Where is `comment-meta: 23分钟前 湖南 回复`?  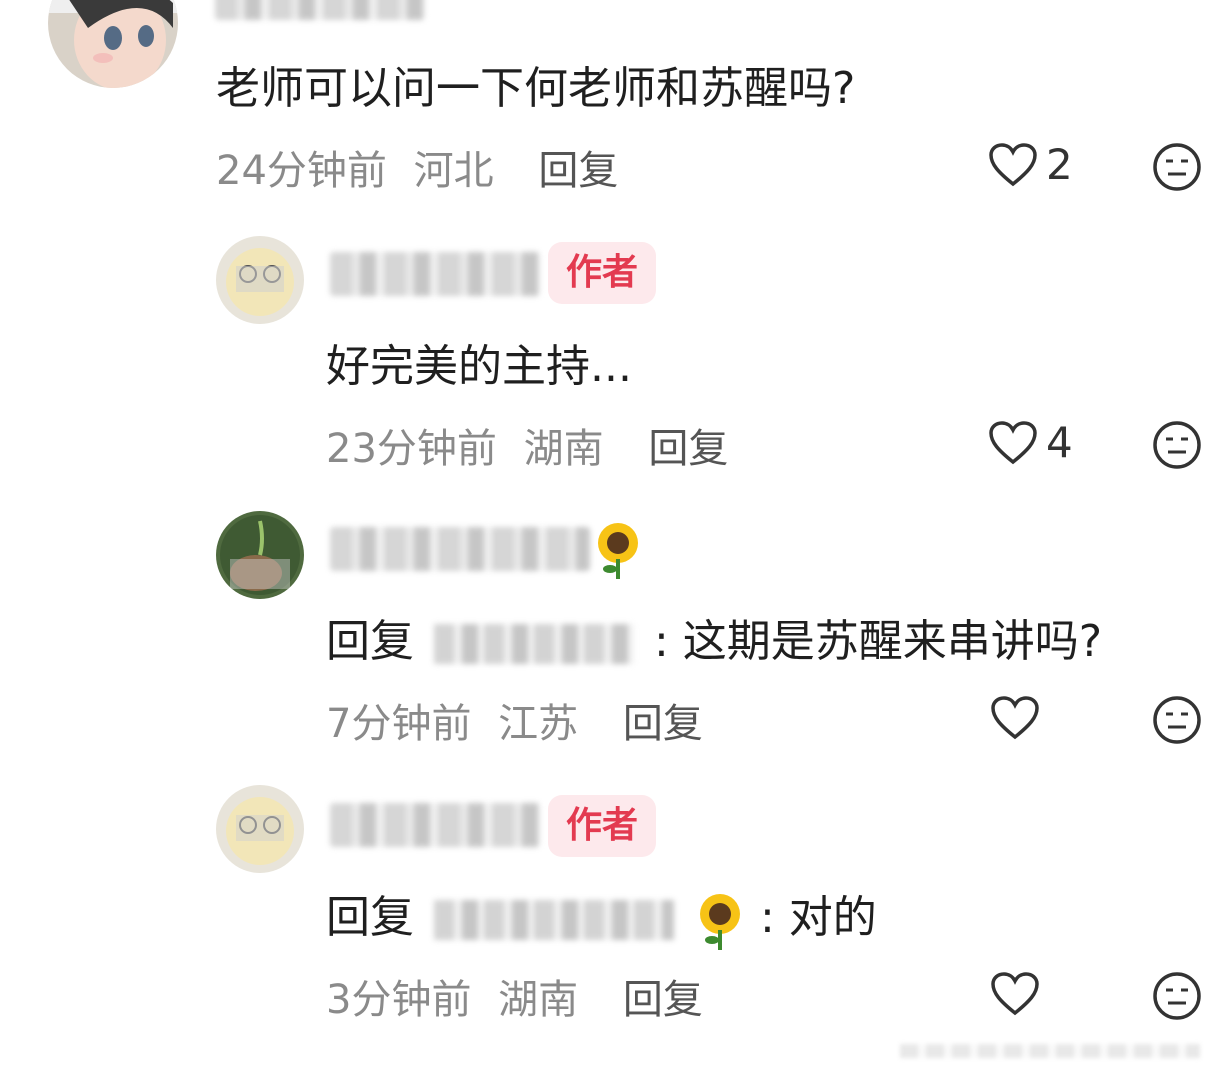 comment-meta: 23分钟前 湖南 回复 is located at coordinates (527, 445).